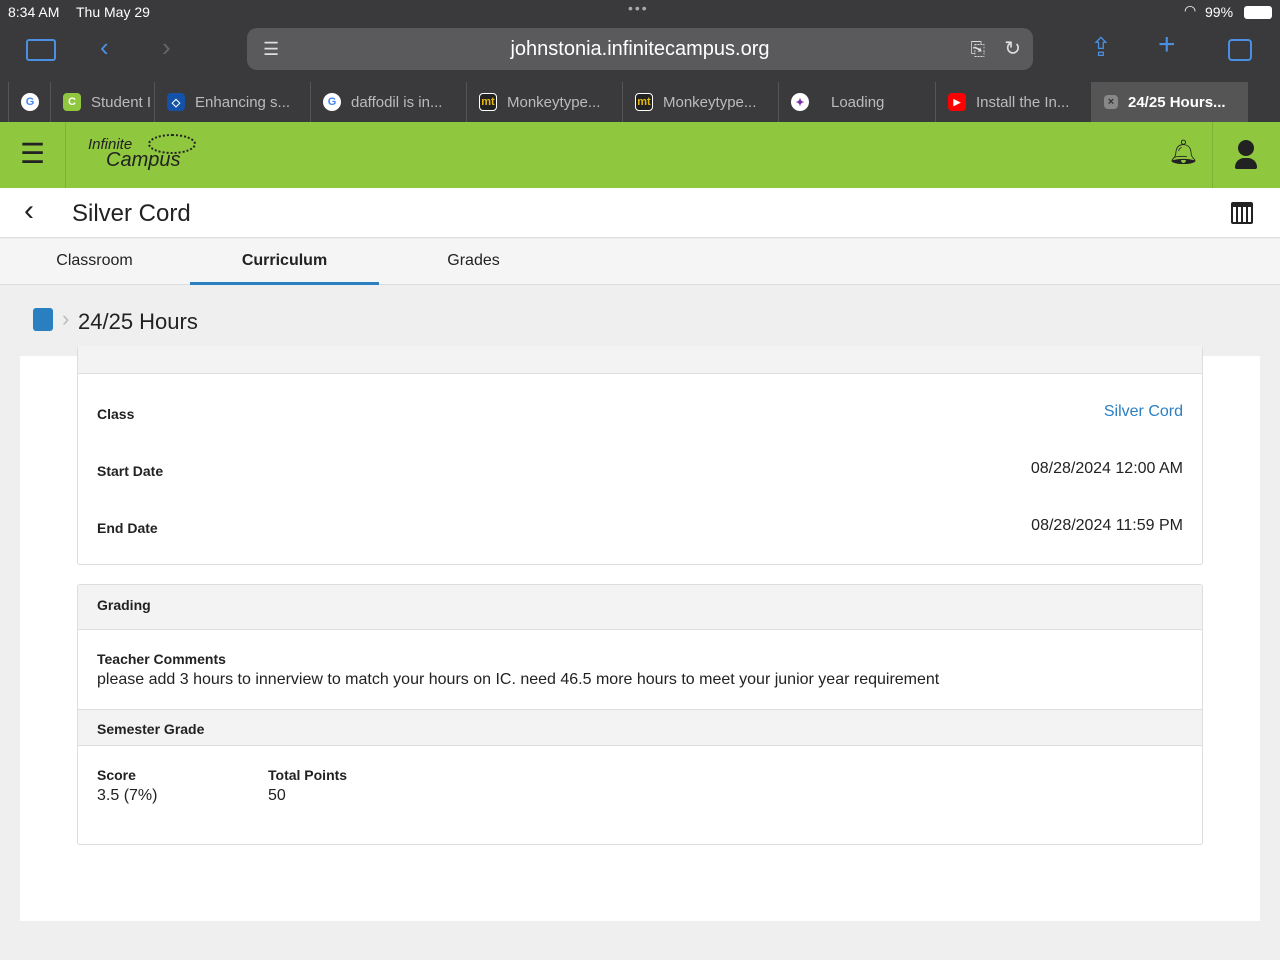 This screenshot has height=960, width=1280. What do you see at coordinates (41, 50) in the screenshot?
I see `sidebar-icon` at bounding box center [41, 50].